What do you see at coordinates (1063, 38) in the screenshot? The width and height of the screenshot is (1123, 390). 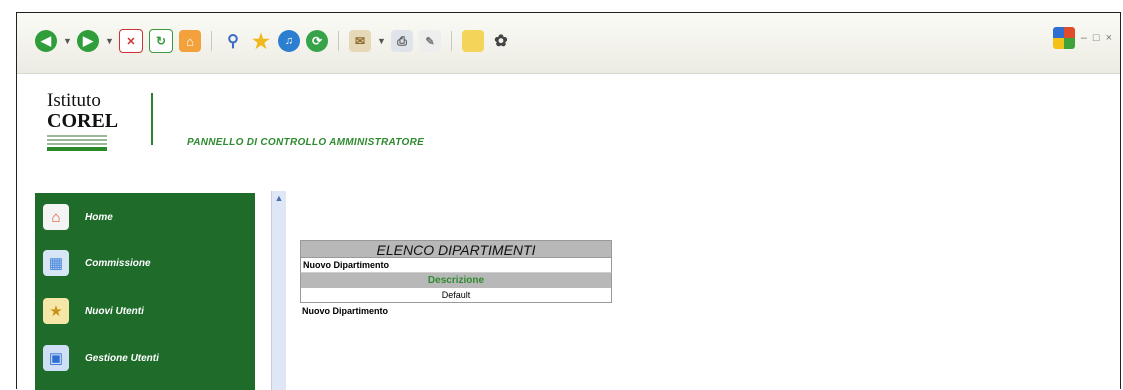 I see `windows-flag-icon` at bounding box center [1063, 38].